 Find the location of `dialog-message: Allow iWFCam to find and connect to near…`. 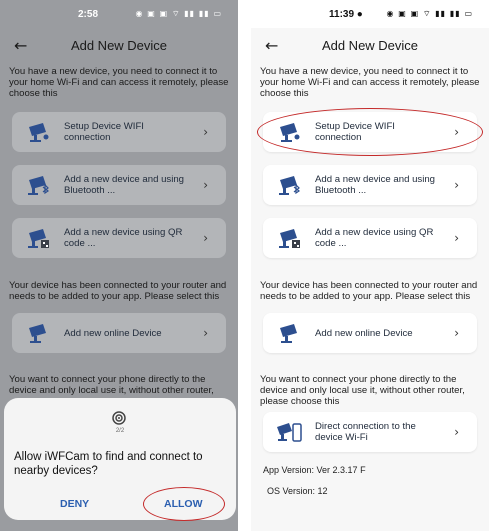

dialog-message: Allow iWFCam to find and connect to near… is located at coordinates (108, 464).